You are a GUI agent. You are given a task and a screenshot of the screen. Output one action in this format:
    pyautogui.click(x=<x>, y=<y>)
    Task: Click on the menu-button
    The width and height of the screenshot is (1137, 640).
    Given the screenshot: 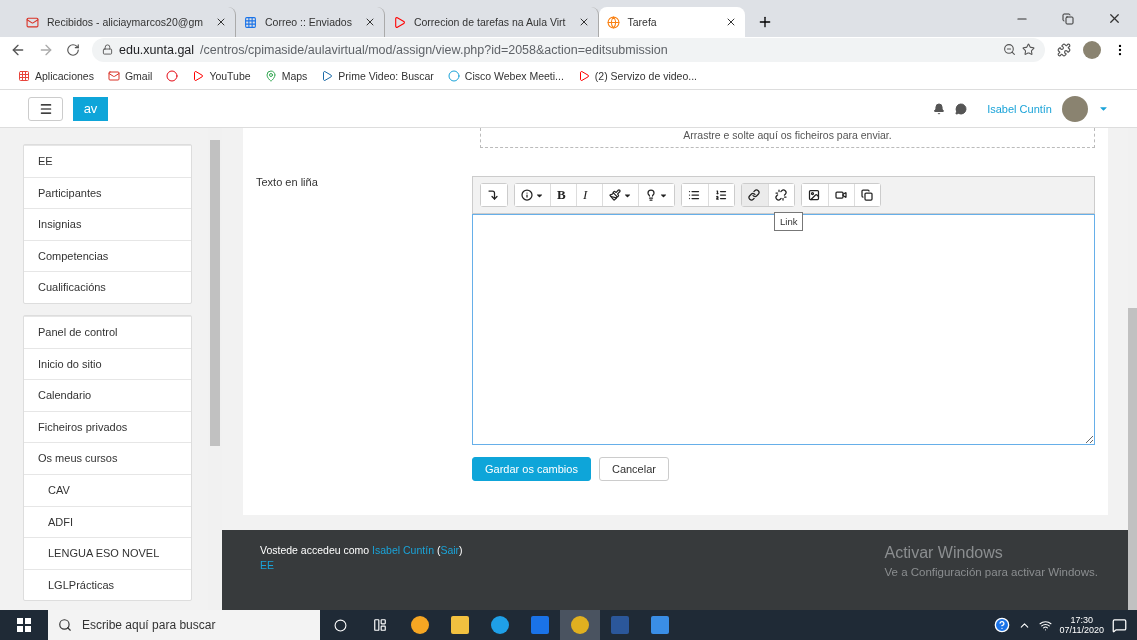 What is the action you would take?
    pyautogui.click(x=45, y=108)
    